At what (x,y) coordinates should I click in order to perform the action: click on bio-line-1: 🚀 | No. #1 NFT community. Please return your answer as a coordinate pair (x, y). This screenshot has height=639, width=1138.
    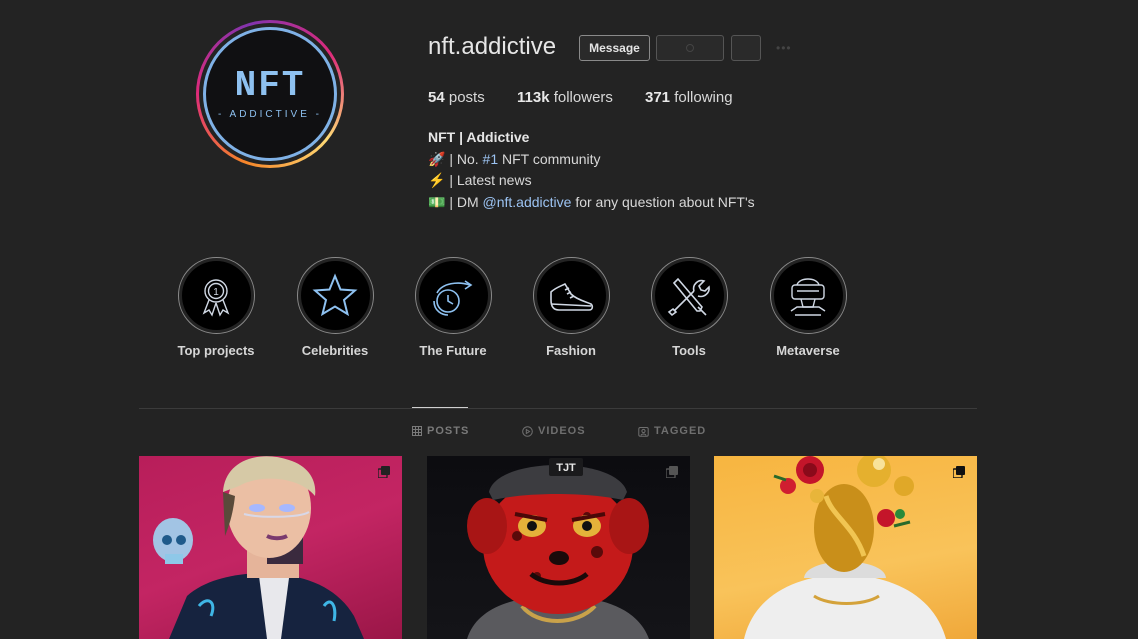
    Looking at the image, I should click on (591, 160).